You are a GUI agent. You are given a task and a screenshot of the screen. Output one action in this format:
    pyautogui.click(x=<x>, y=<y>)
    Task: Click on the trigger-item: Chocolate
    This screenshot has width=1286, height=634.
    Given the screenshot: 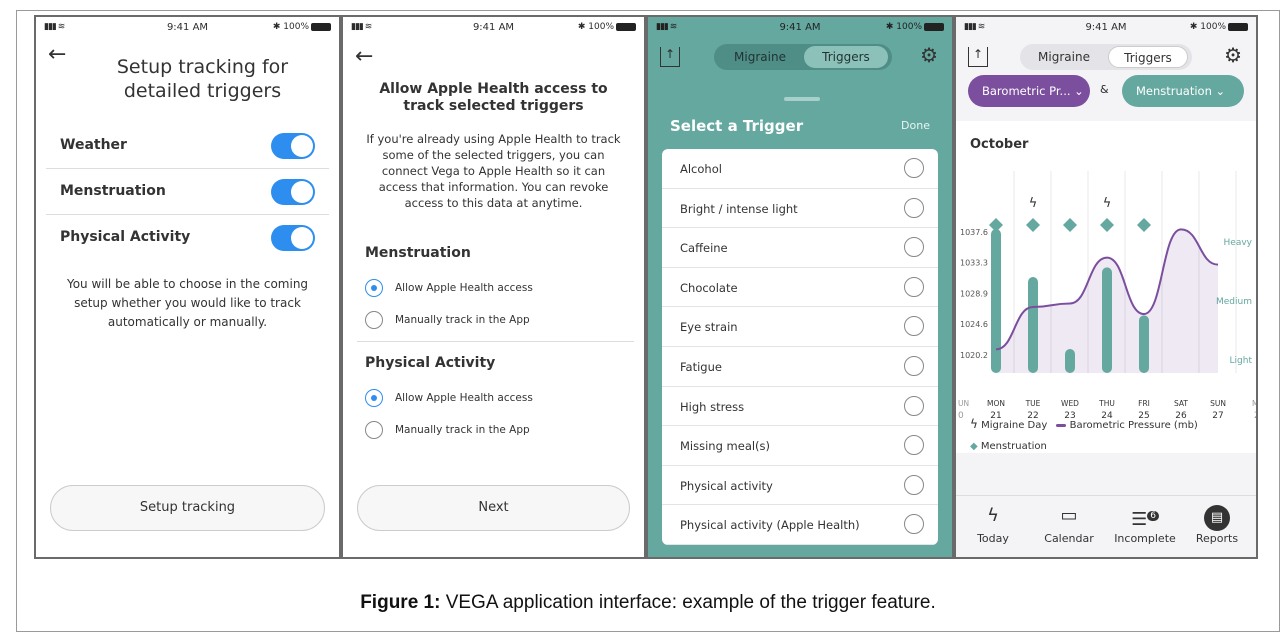 What is the action you would take?
    pyautogui.click(x=800, y=288)
    